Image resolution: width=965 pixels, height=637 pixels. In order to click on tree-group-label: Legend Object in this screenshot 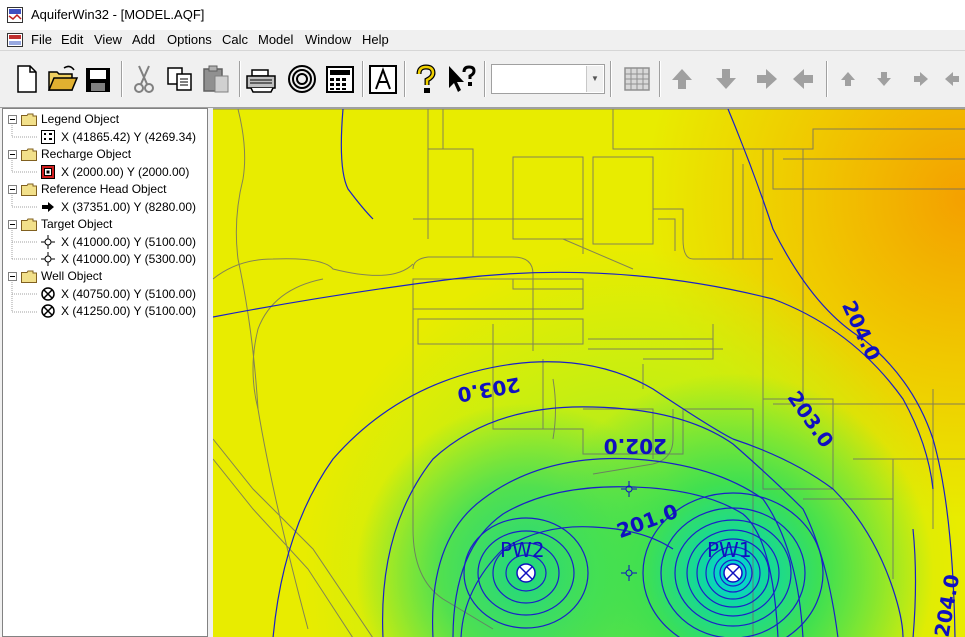, I will do `click(80, 119)`.